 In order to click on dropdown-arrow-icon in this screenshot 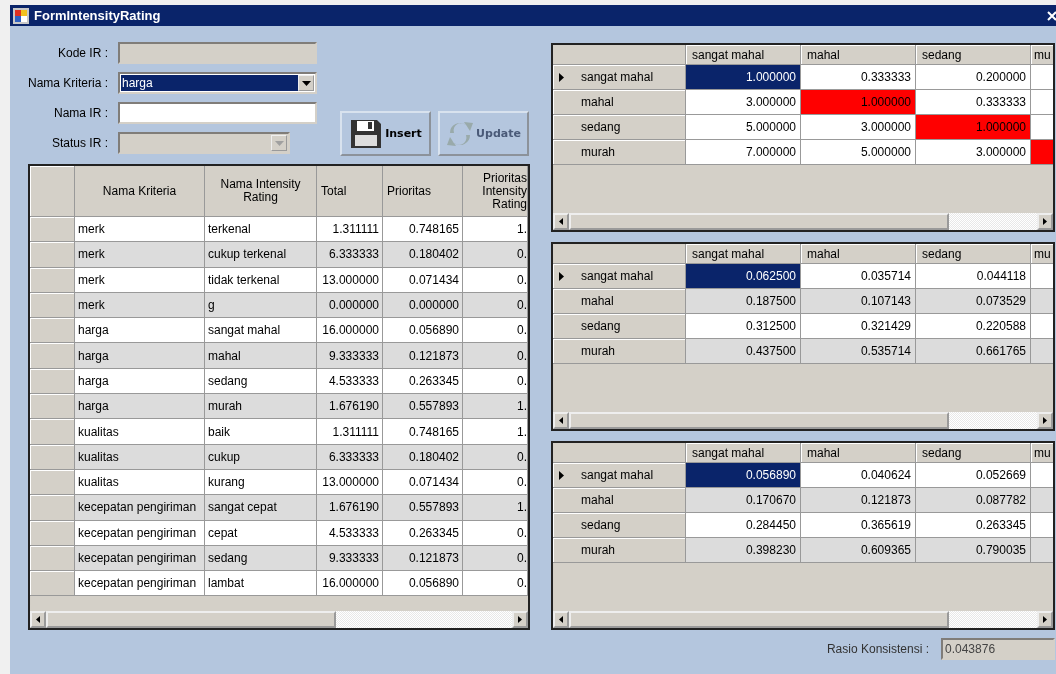, I will do `click(306, 83)`.